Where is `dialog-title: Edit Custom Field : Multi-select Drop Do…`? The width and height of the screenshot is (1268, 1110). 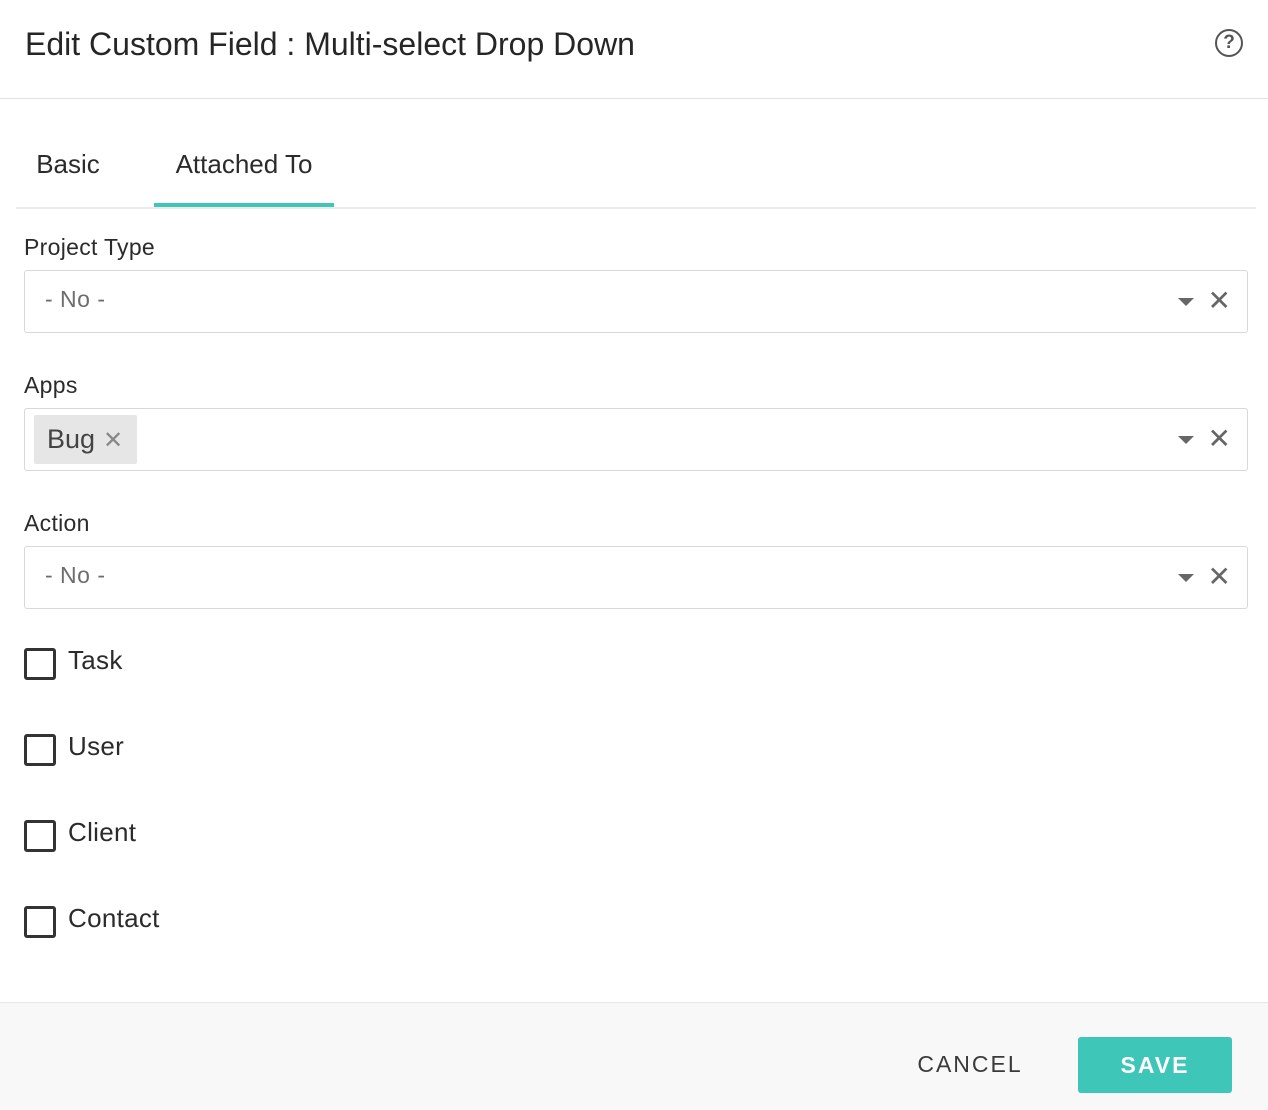
dialog-title: Edit Custom Field : Multi-select Drop Do… is located at coordinates (330, 44).